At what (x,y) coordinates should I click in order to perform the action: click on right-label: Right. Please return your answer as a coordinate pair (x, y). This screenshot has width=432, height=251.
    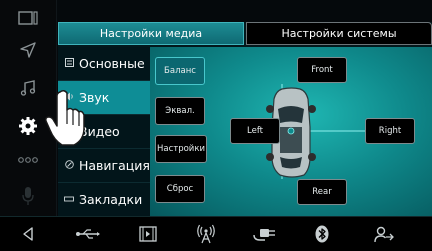
    Looking at the image, I should click on (390, 131).